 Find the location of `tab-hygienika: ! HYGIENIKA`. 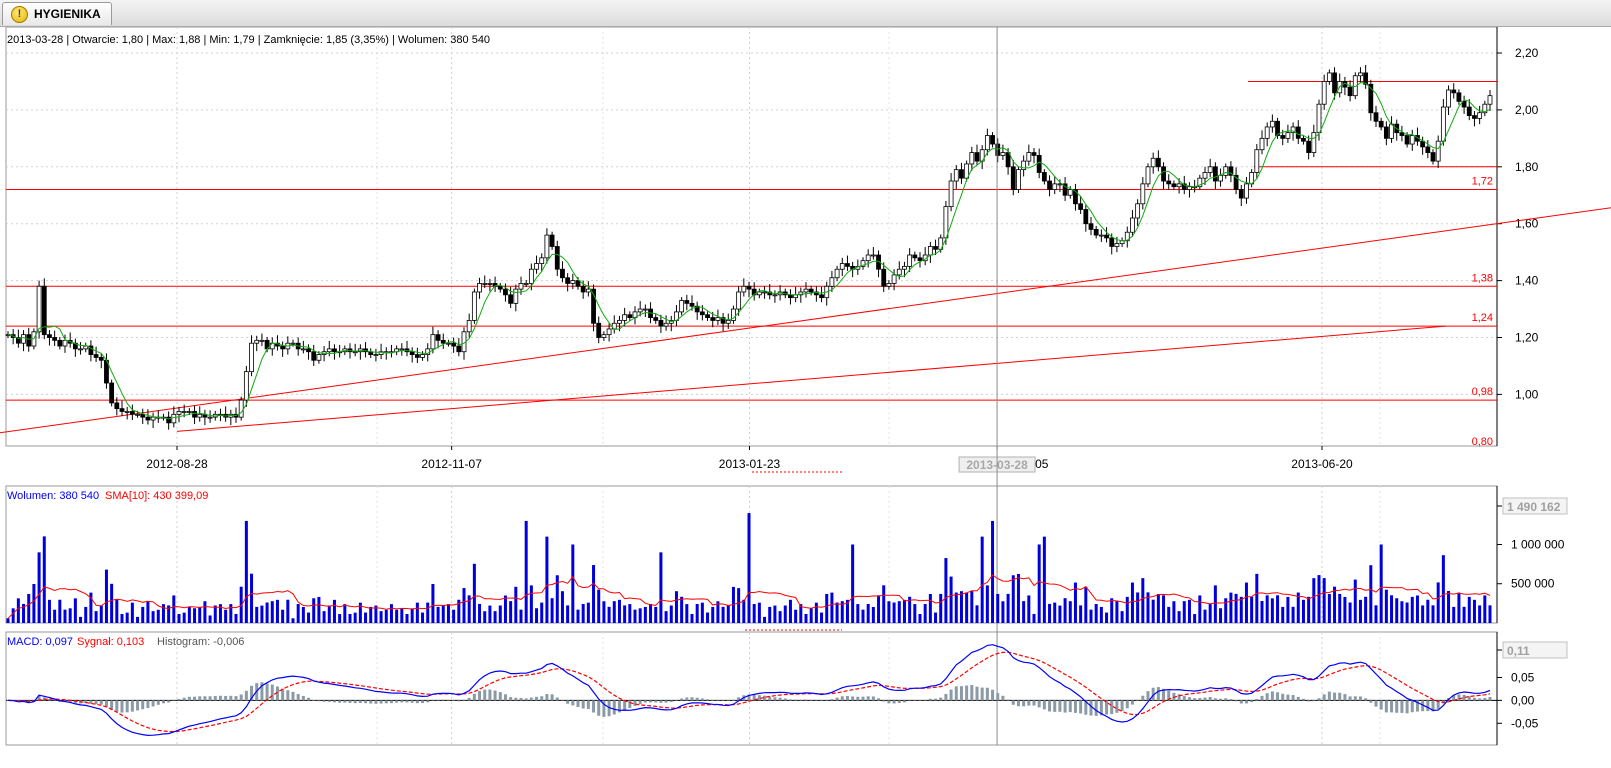

tab-hygienika: ! HYGIENIKA is located at coordinates (57, 13).